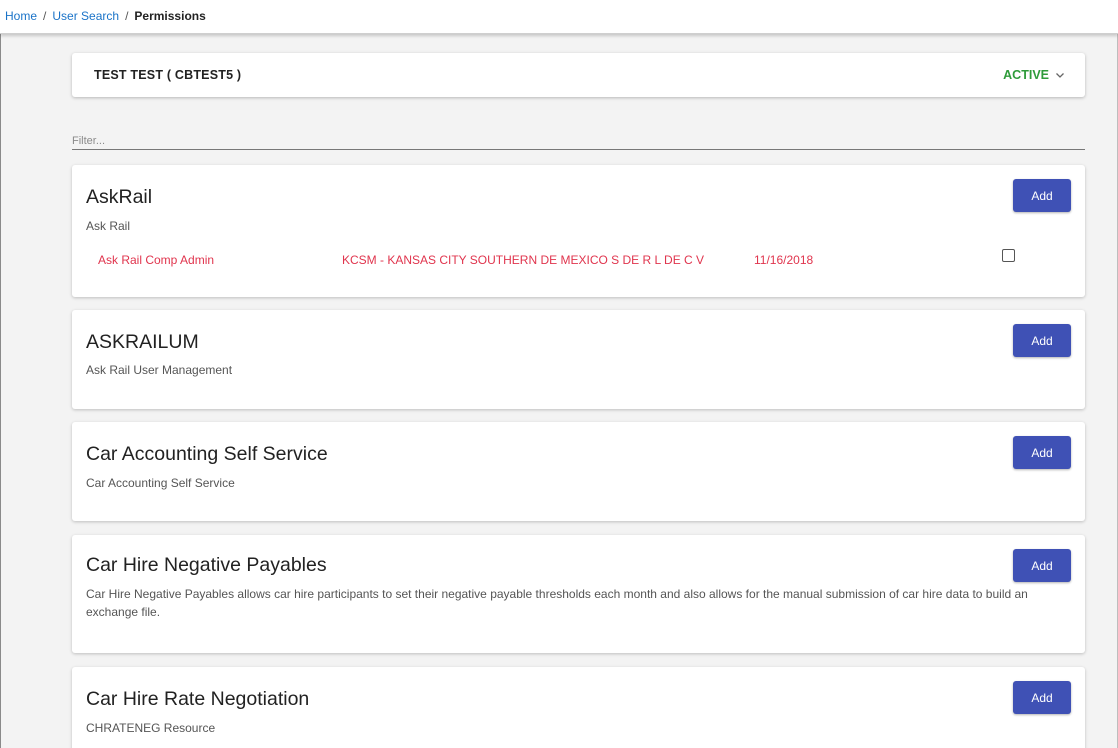 The width and height of the screenshot is (1118, 748). Describe the element at coordinates (119, 197) in the screenshot. I see `card-title: AskRail` at that location.